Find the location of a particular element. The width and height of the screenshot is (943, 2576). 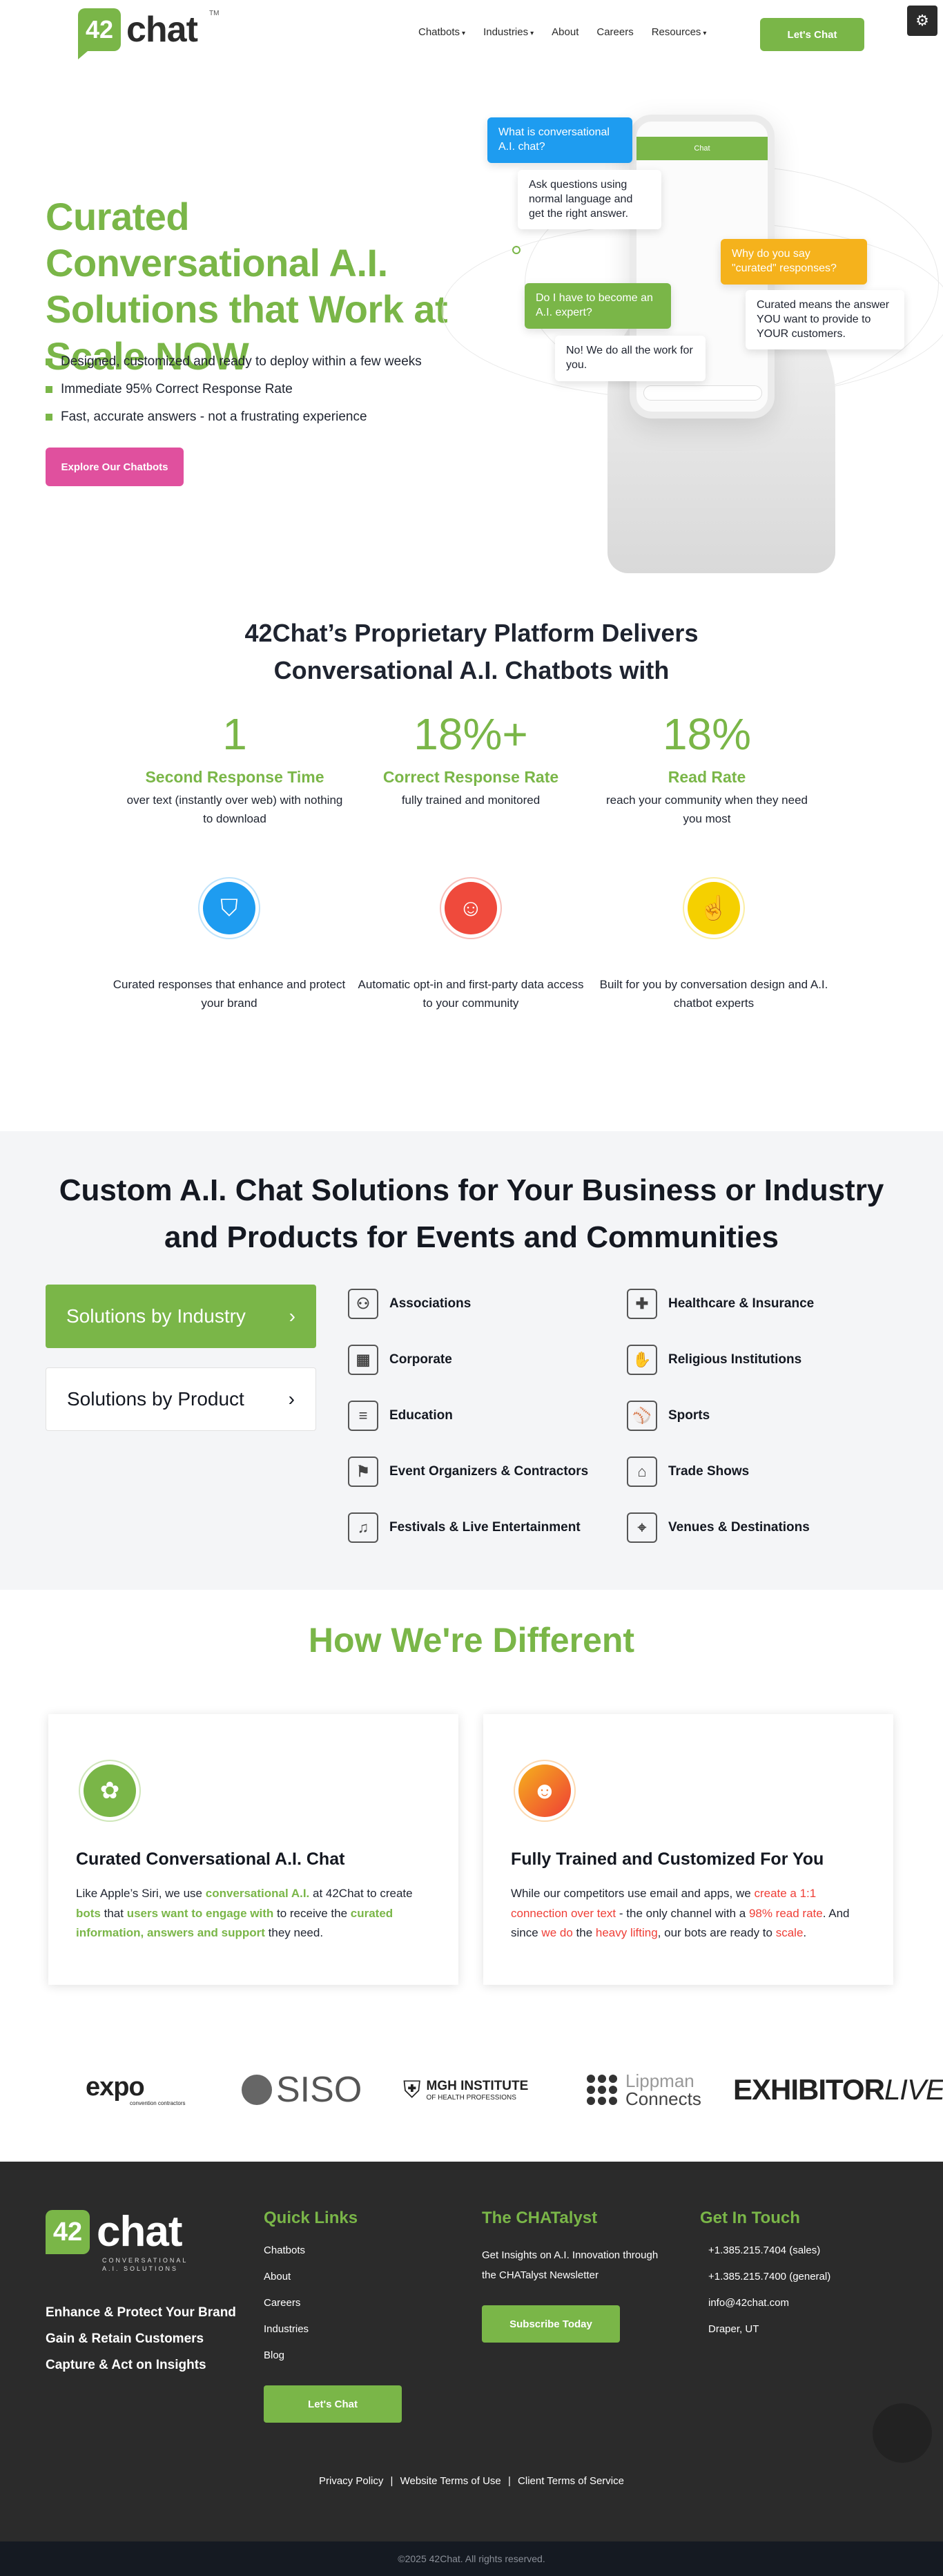

industry-label: Religious Institutions is located at coordinates (735, 1359).